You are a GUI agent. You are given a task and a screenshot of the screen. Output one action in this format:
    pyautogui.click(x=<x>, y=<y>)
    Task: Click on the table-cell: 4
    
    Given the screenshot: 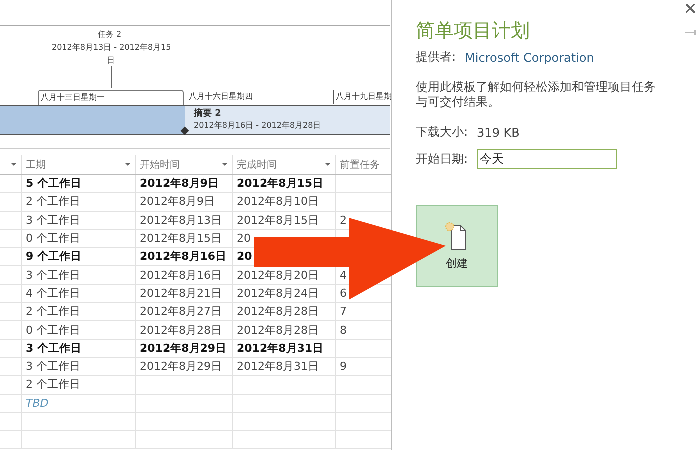 What is the action you would take?
    pyautogui.click(x=343, y=275)
    